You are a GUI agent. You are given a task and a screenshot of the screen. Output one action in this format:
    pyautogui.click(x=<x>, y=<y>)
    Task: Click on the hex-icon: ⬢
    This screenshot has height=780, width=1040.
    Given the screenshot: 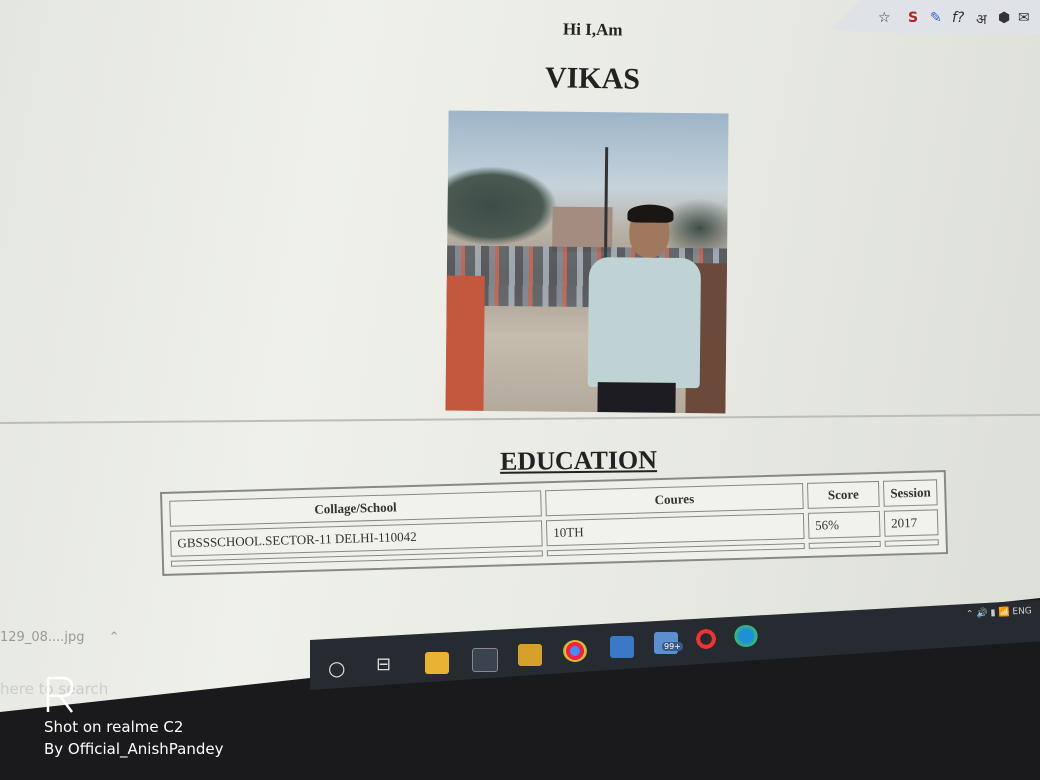 What is the action you would take?
    pyautogui.click(x=1004, y=18)
    